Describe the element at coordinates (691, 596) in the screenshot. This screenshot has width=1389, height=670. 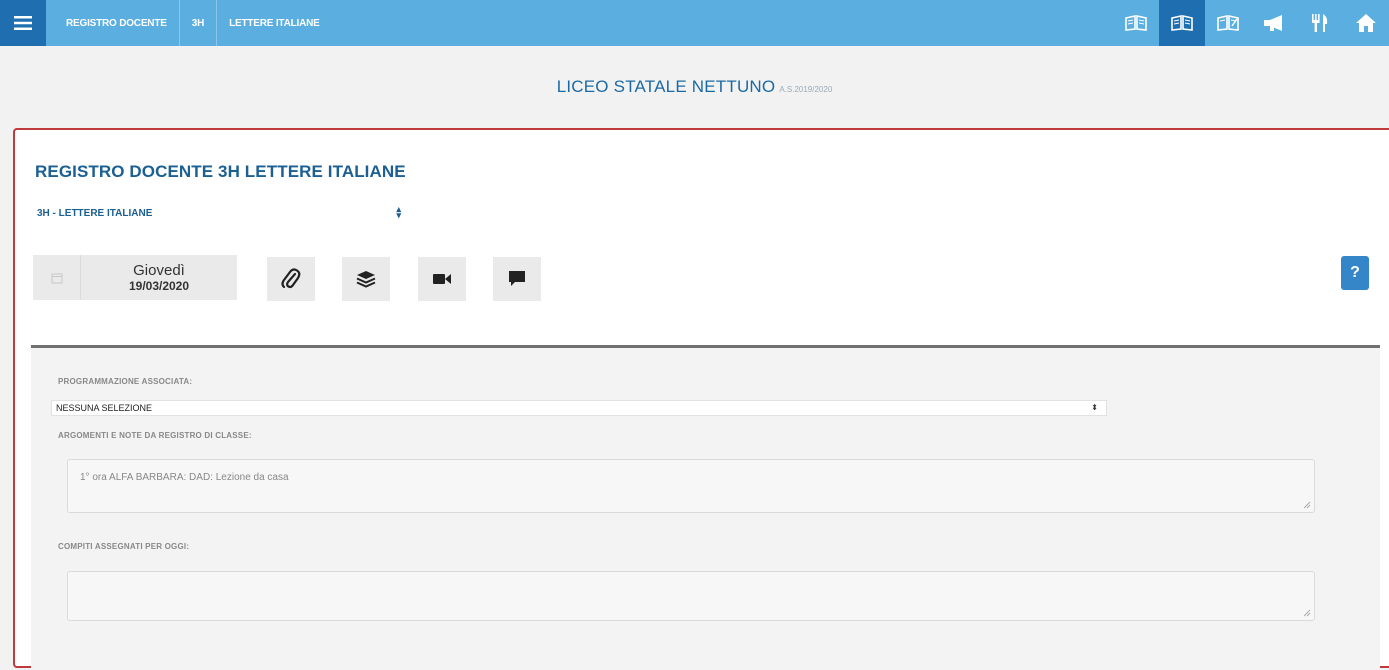
I see `compiti-textarea` at that location.